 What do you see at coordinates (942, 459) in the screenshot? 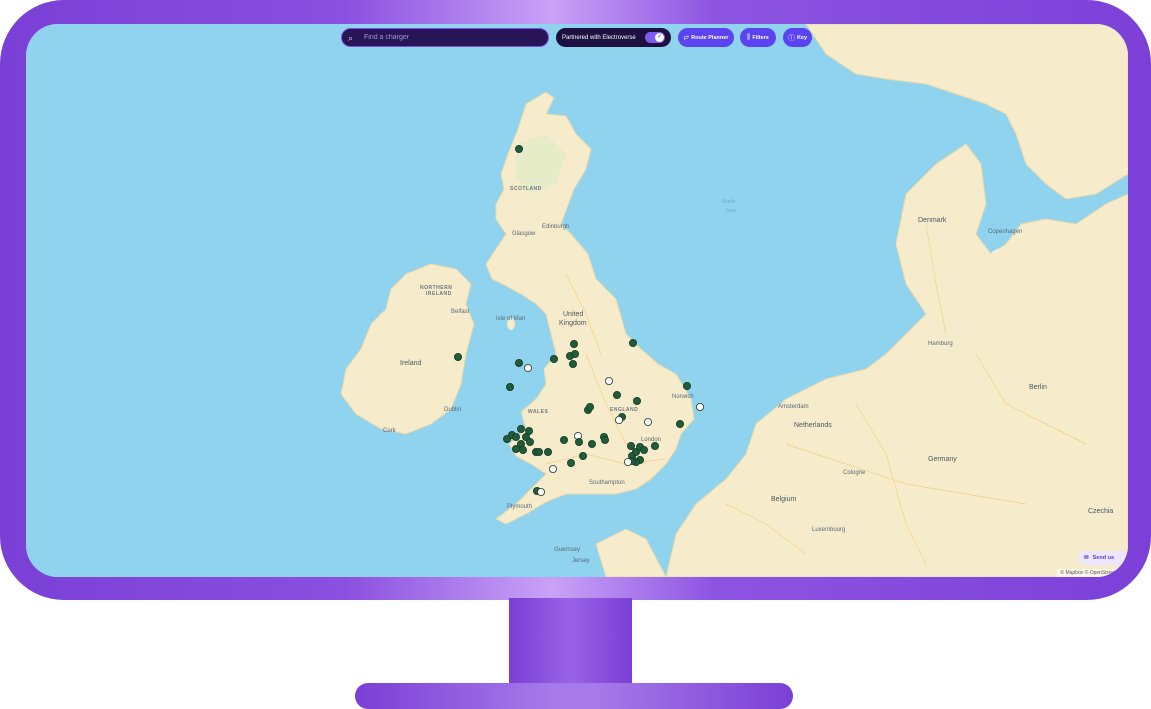
I see `label-germany: Germany` at bounding box center [942, 459].